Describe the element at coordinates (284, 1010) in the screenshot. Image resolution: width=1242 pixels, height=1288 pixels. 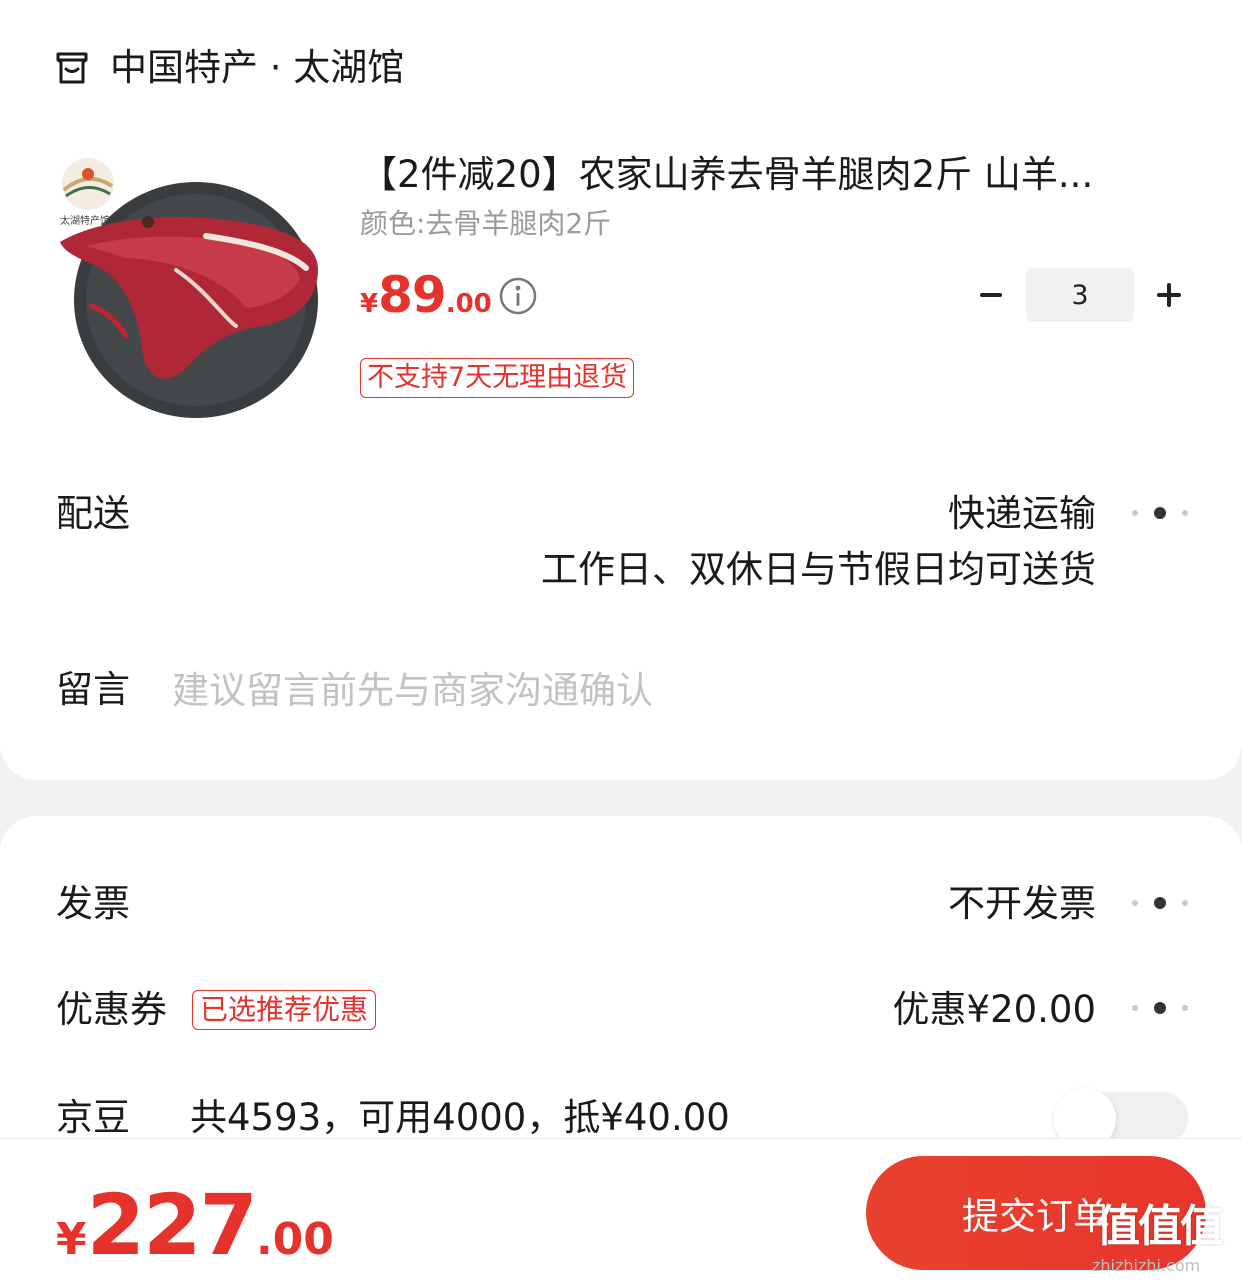
I see `coupon-recommended-badge: 已选推荐优惠` at that location.